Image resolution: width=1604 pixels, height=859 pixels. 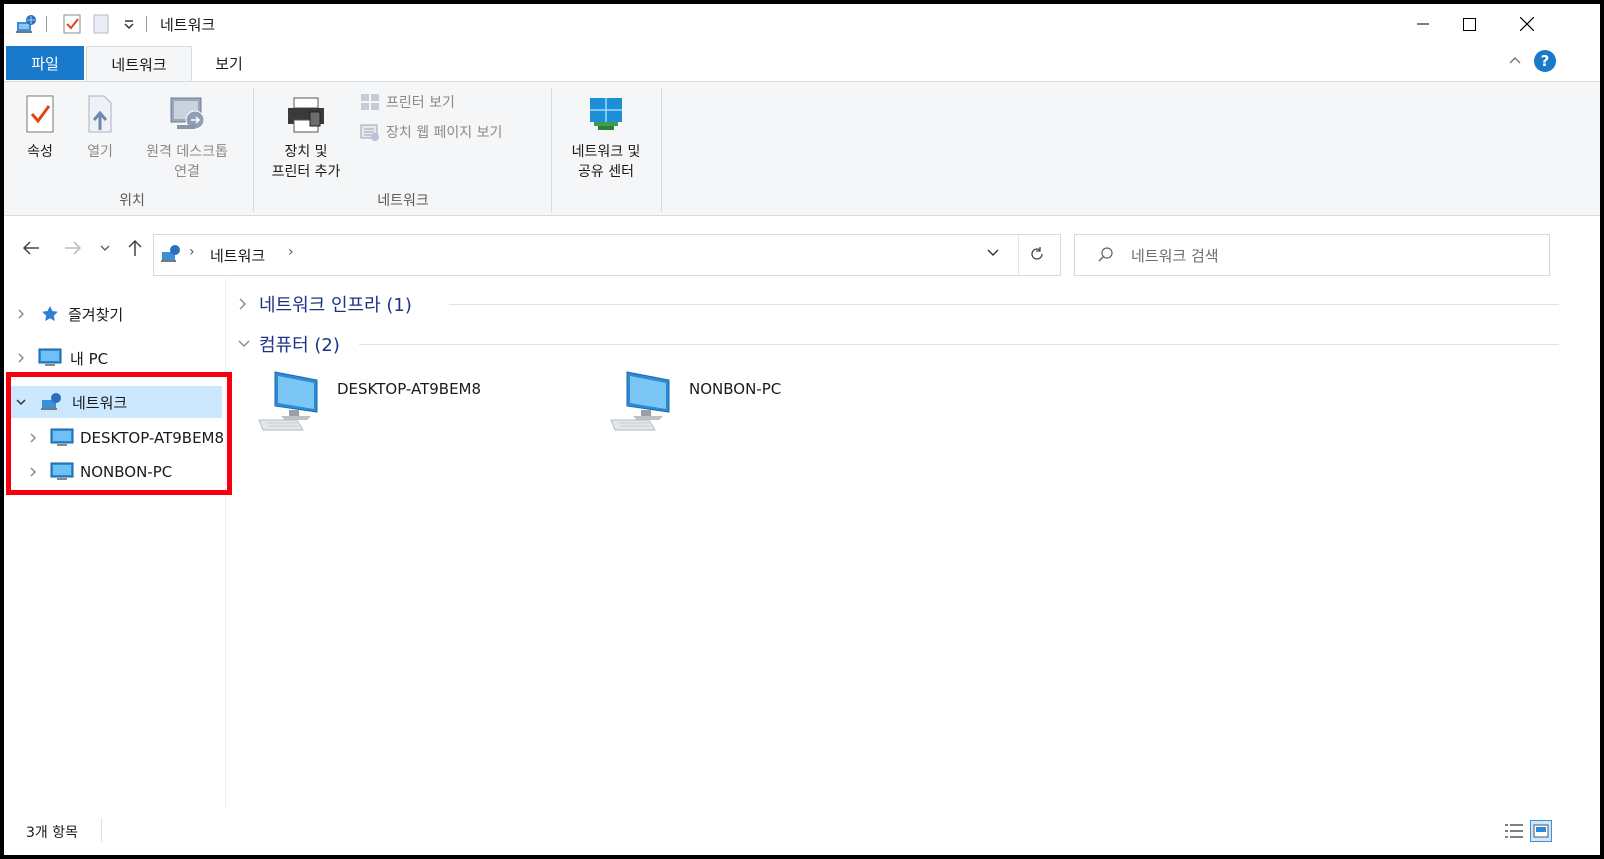 I want to click on forward-arrow-icon, so click(x=73, y=248).